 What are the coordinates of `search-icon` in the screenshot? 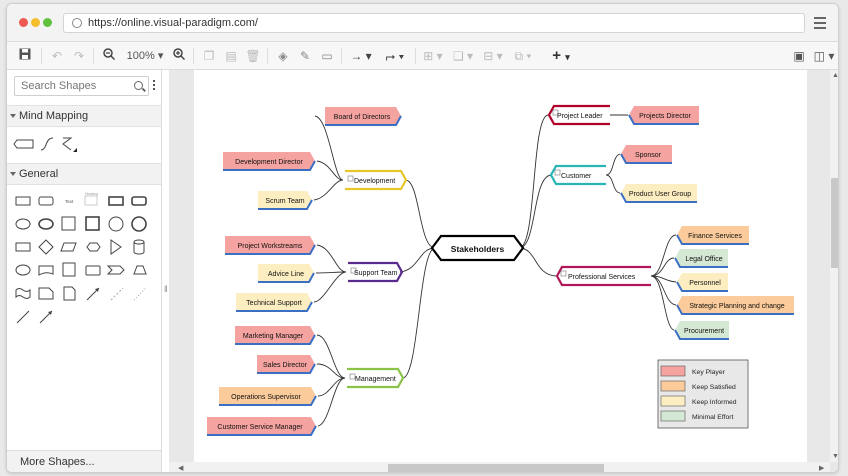 It's located at (138, 85).